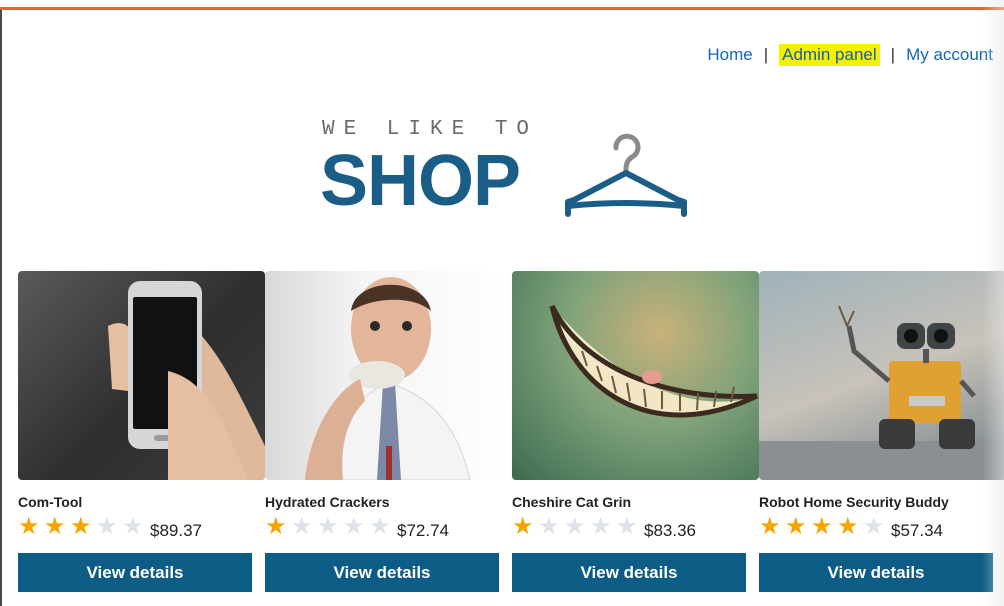 Image resolution: width=1004 pixels, height=606 pixels. I want to click on man-eating-cracker-image, so click(388, 375).